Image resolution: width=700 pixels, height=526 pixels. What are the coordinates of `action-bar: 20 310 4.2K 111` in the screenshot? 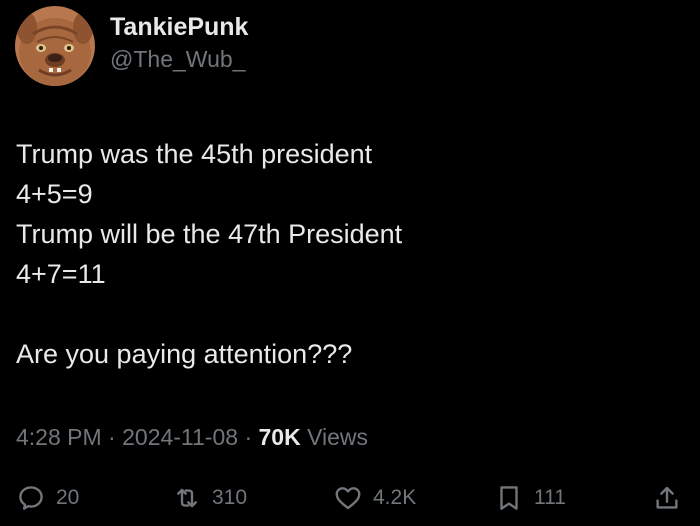 It's located at (350, 498).